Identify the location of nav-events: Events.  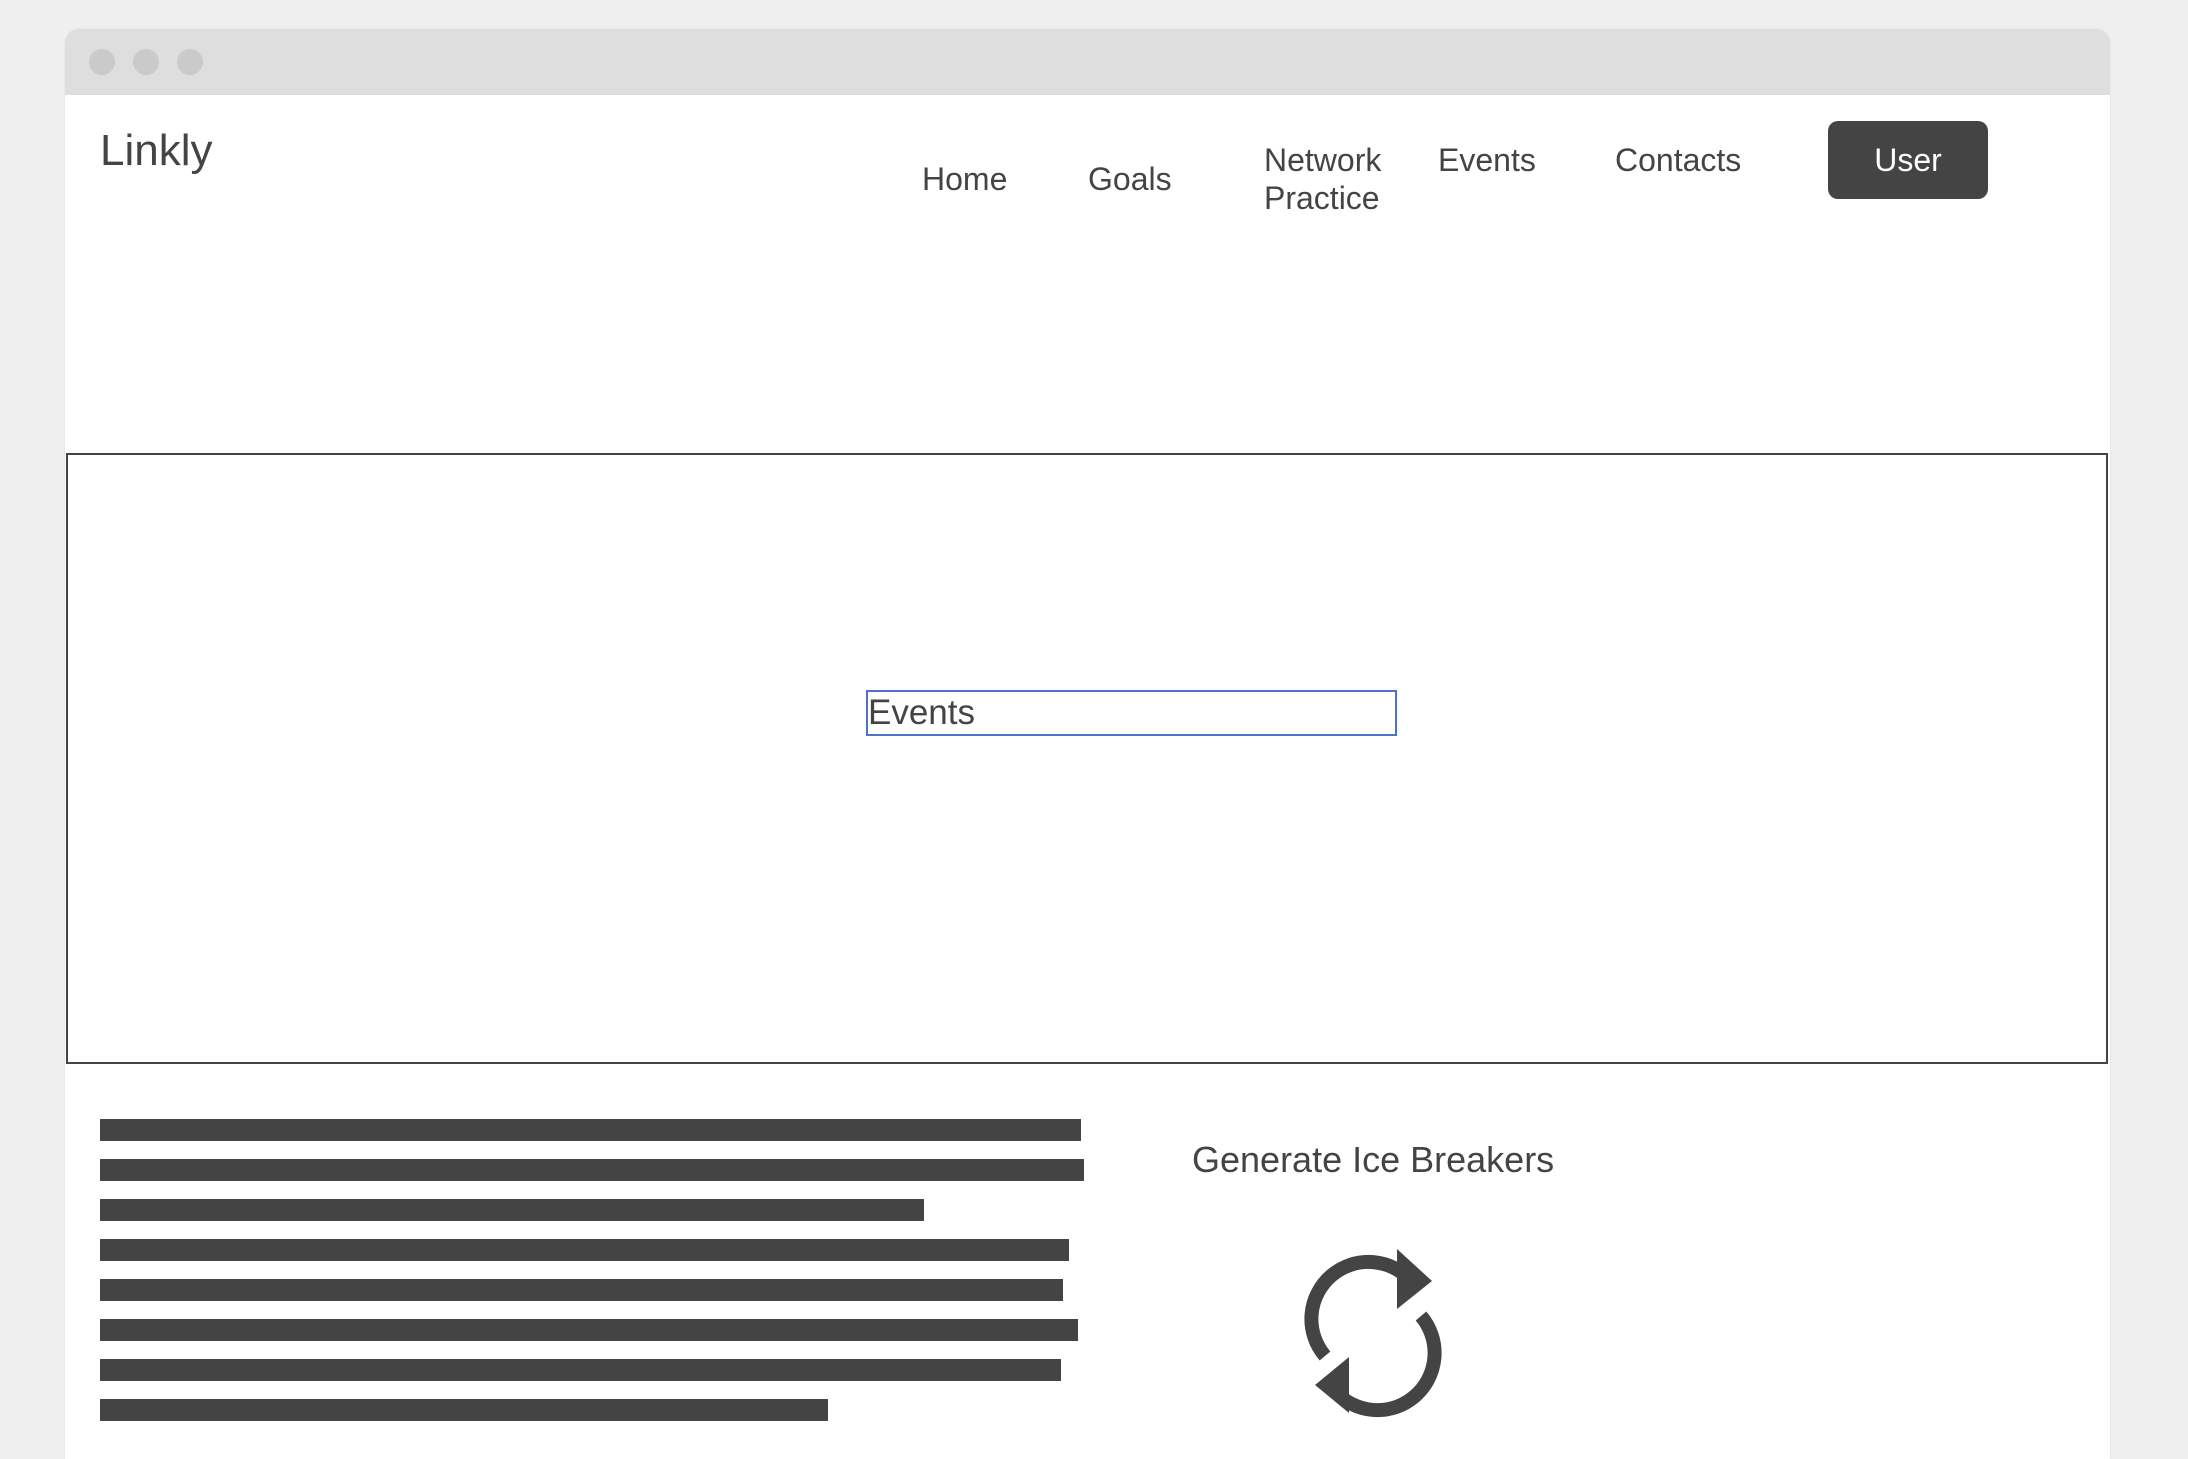
(1487, 160).